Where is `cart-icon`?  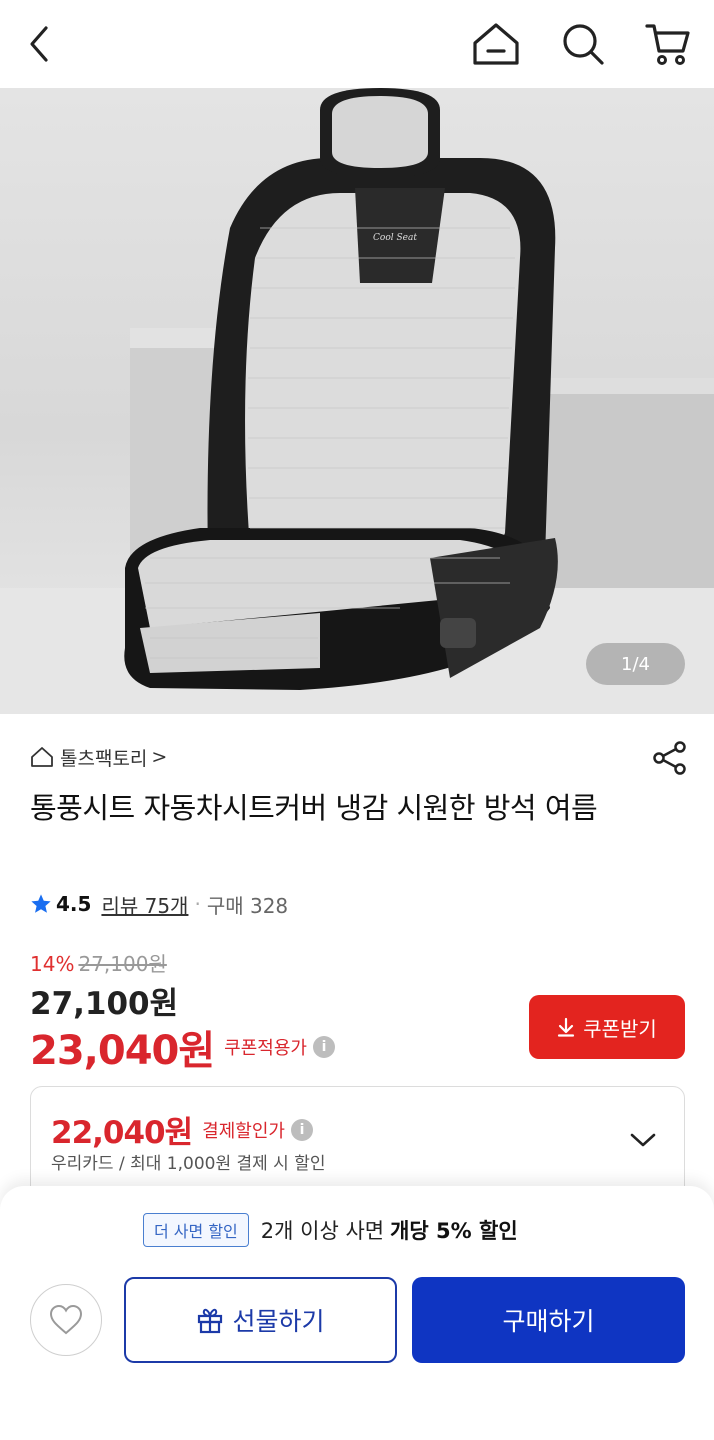
cart-icon is located at coordinates (667, 44).